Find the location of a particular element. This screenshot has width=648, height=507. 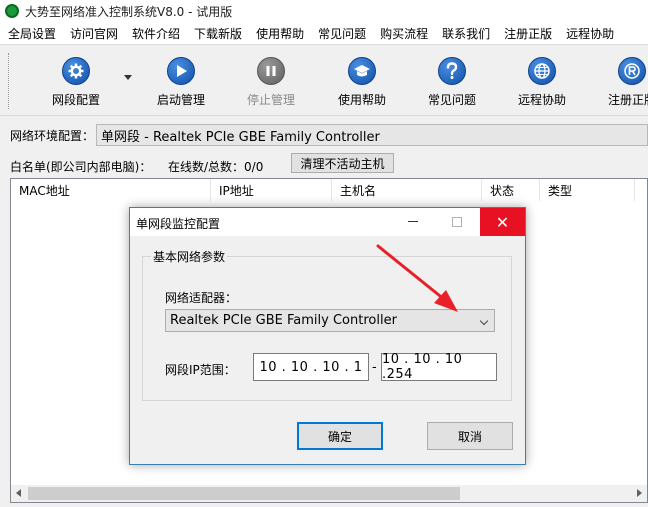

network-adapter-label: 网络适配器： is located at coordinates (201, 298).